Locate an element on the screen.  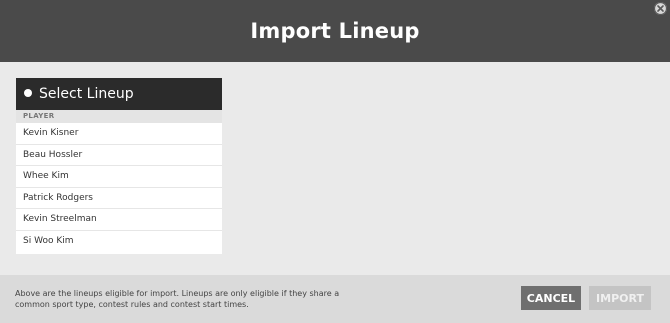
select-lineup-header: Select Lineup is located at coordinates (119, 94).